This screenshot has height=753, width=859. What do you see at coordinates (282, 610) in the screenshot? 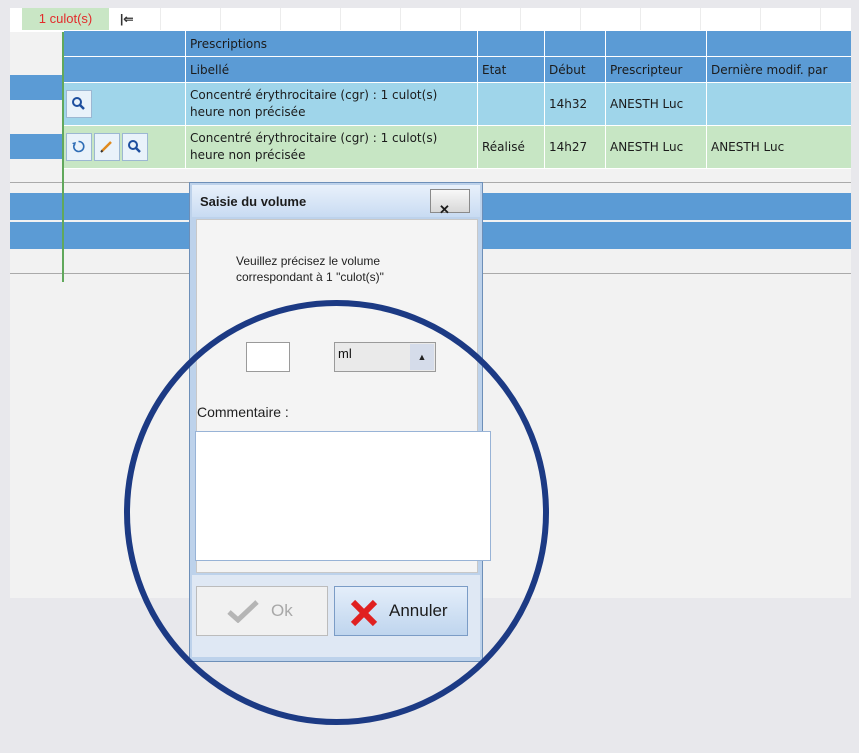
I see `ok-label: Ok` at bounding box center [282, 610].